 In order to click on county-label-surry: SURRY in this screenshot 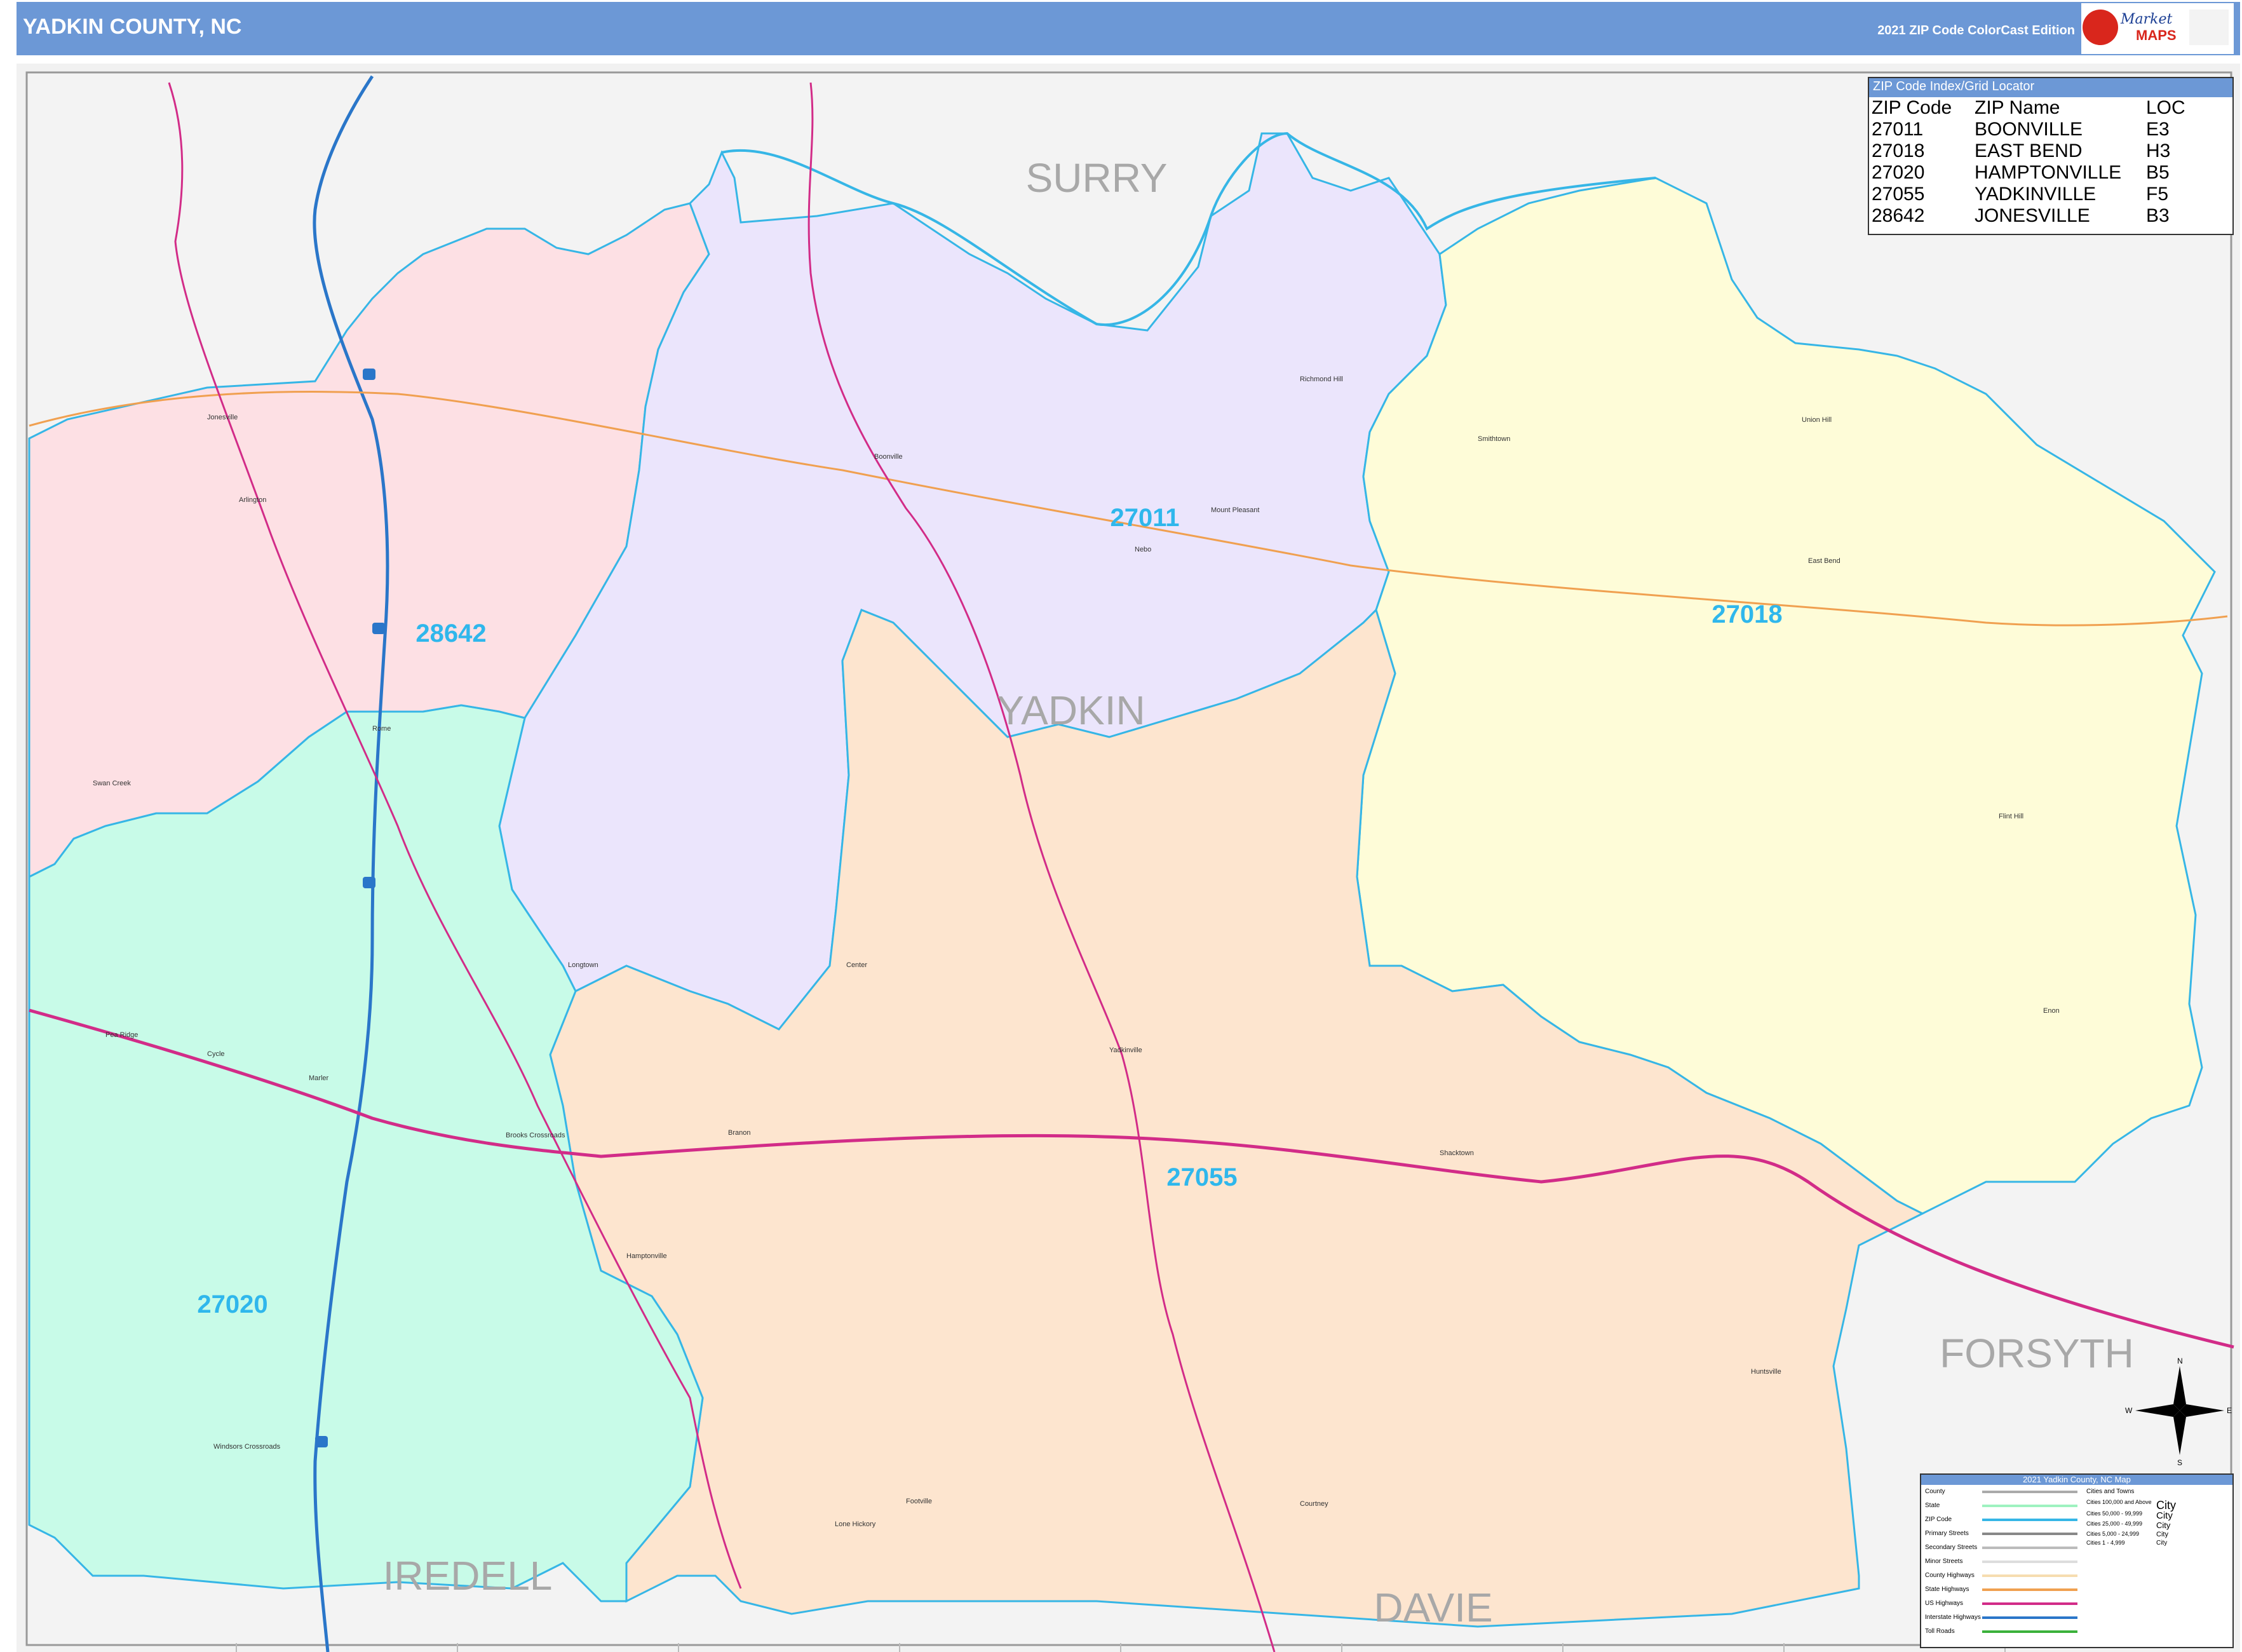, I will do `click(1097, 178)`.